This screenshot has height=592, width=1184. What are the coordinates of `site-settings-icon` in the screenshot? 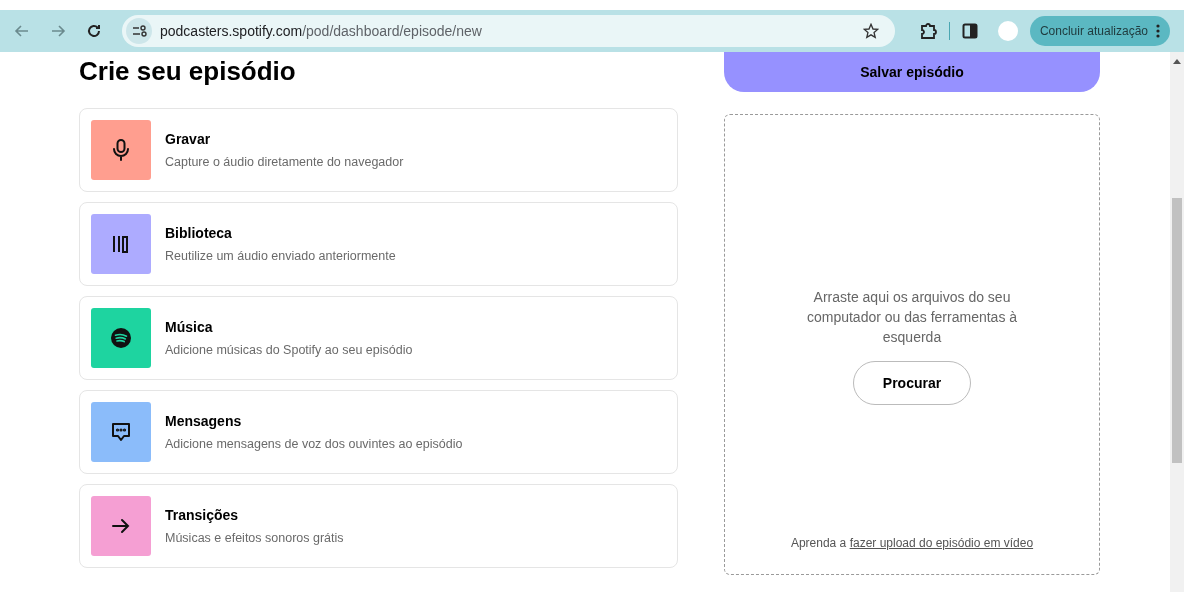 It's located at (139, 31).